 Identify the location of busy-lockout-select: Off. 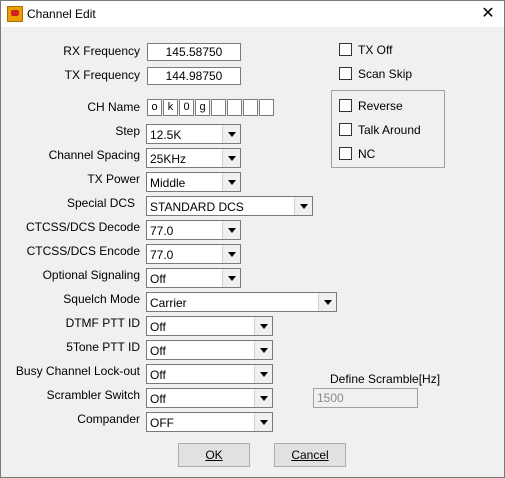
(209, 374).